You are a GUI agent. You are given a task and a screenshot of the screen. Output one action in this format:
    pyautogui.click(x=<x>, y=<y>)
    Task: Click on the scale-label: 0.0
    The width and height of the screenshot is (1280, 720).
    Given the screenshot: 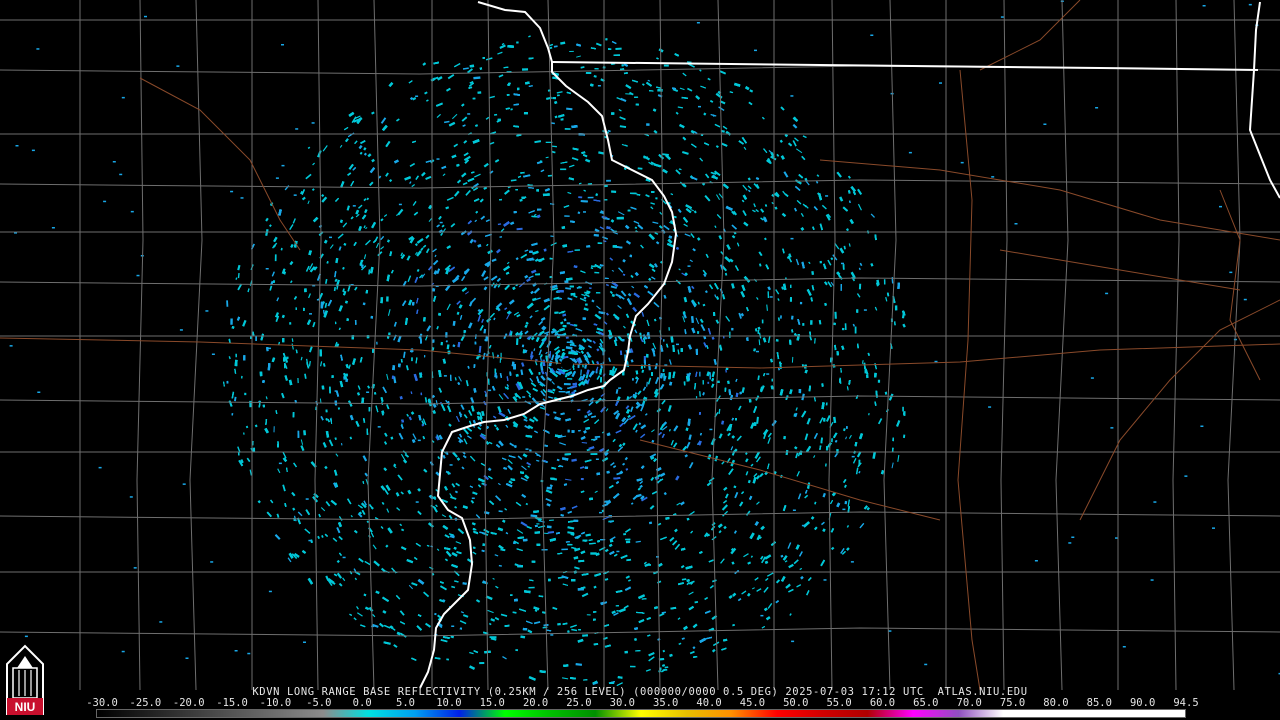 What is the action you would take?
    pyautogui.click(x=362, y=703)
    